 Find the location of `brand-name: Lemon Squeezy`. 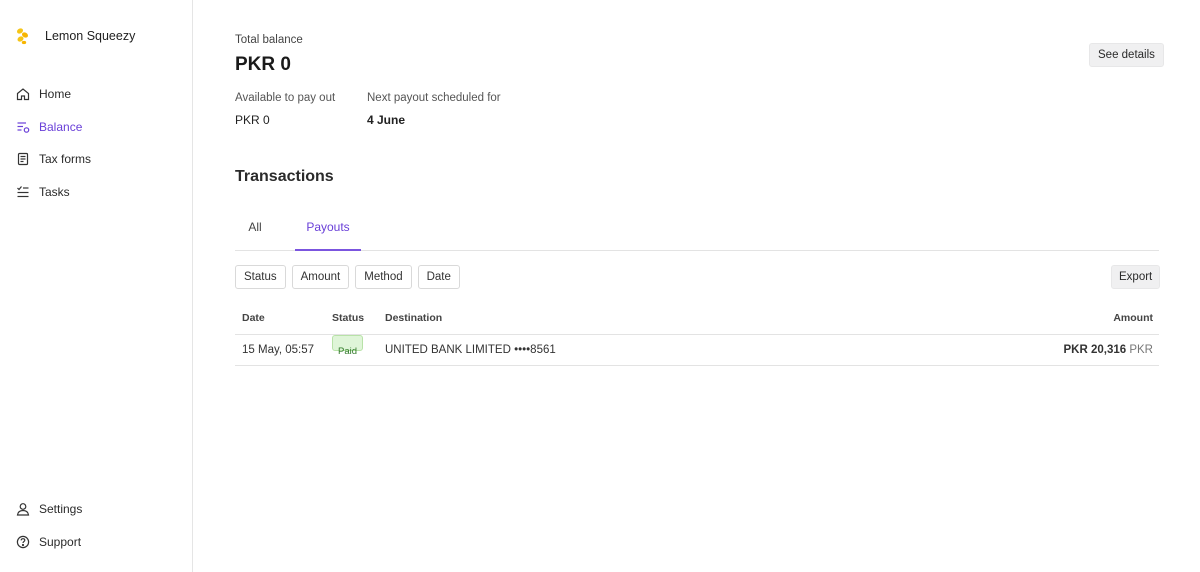

brand-name: Lemon Squeezy is located at coordinates (90, 36).